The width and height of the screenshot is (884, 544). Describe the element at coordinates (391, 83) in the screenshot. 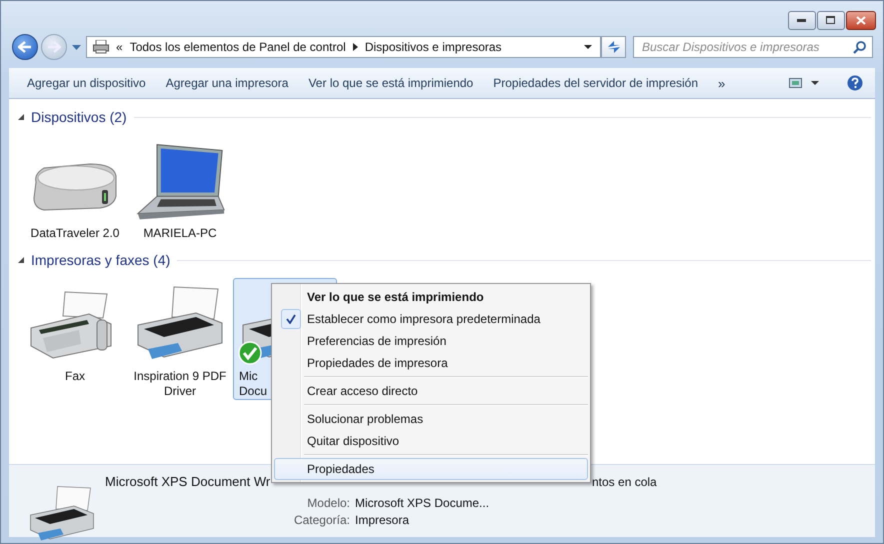

I see `toolbar-button: Ver lo que se está imprimiendo` at that location.